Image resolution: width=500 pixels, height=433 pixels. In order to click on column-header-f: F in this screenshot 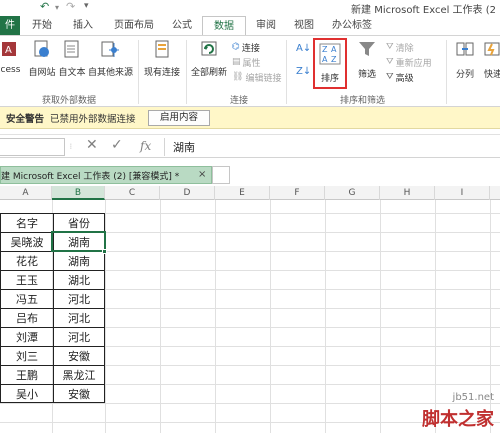, I will do `click(297, 193)`.